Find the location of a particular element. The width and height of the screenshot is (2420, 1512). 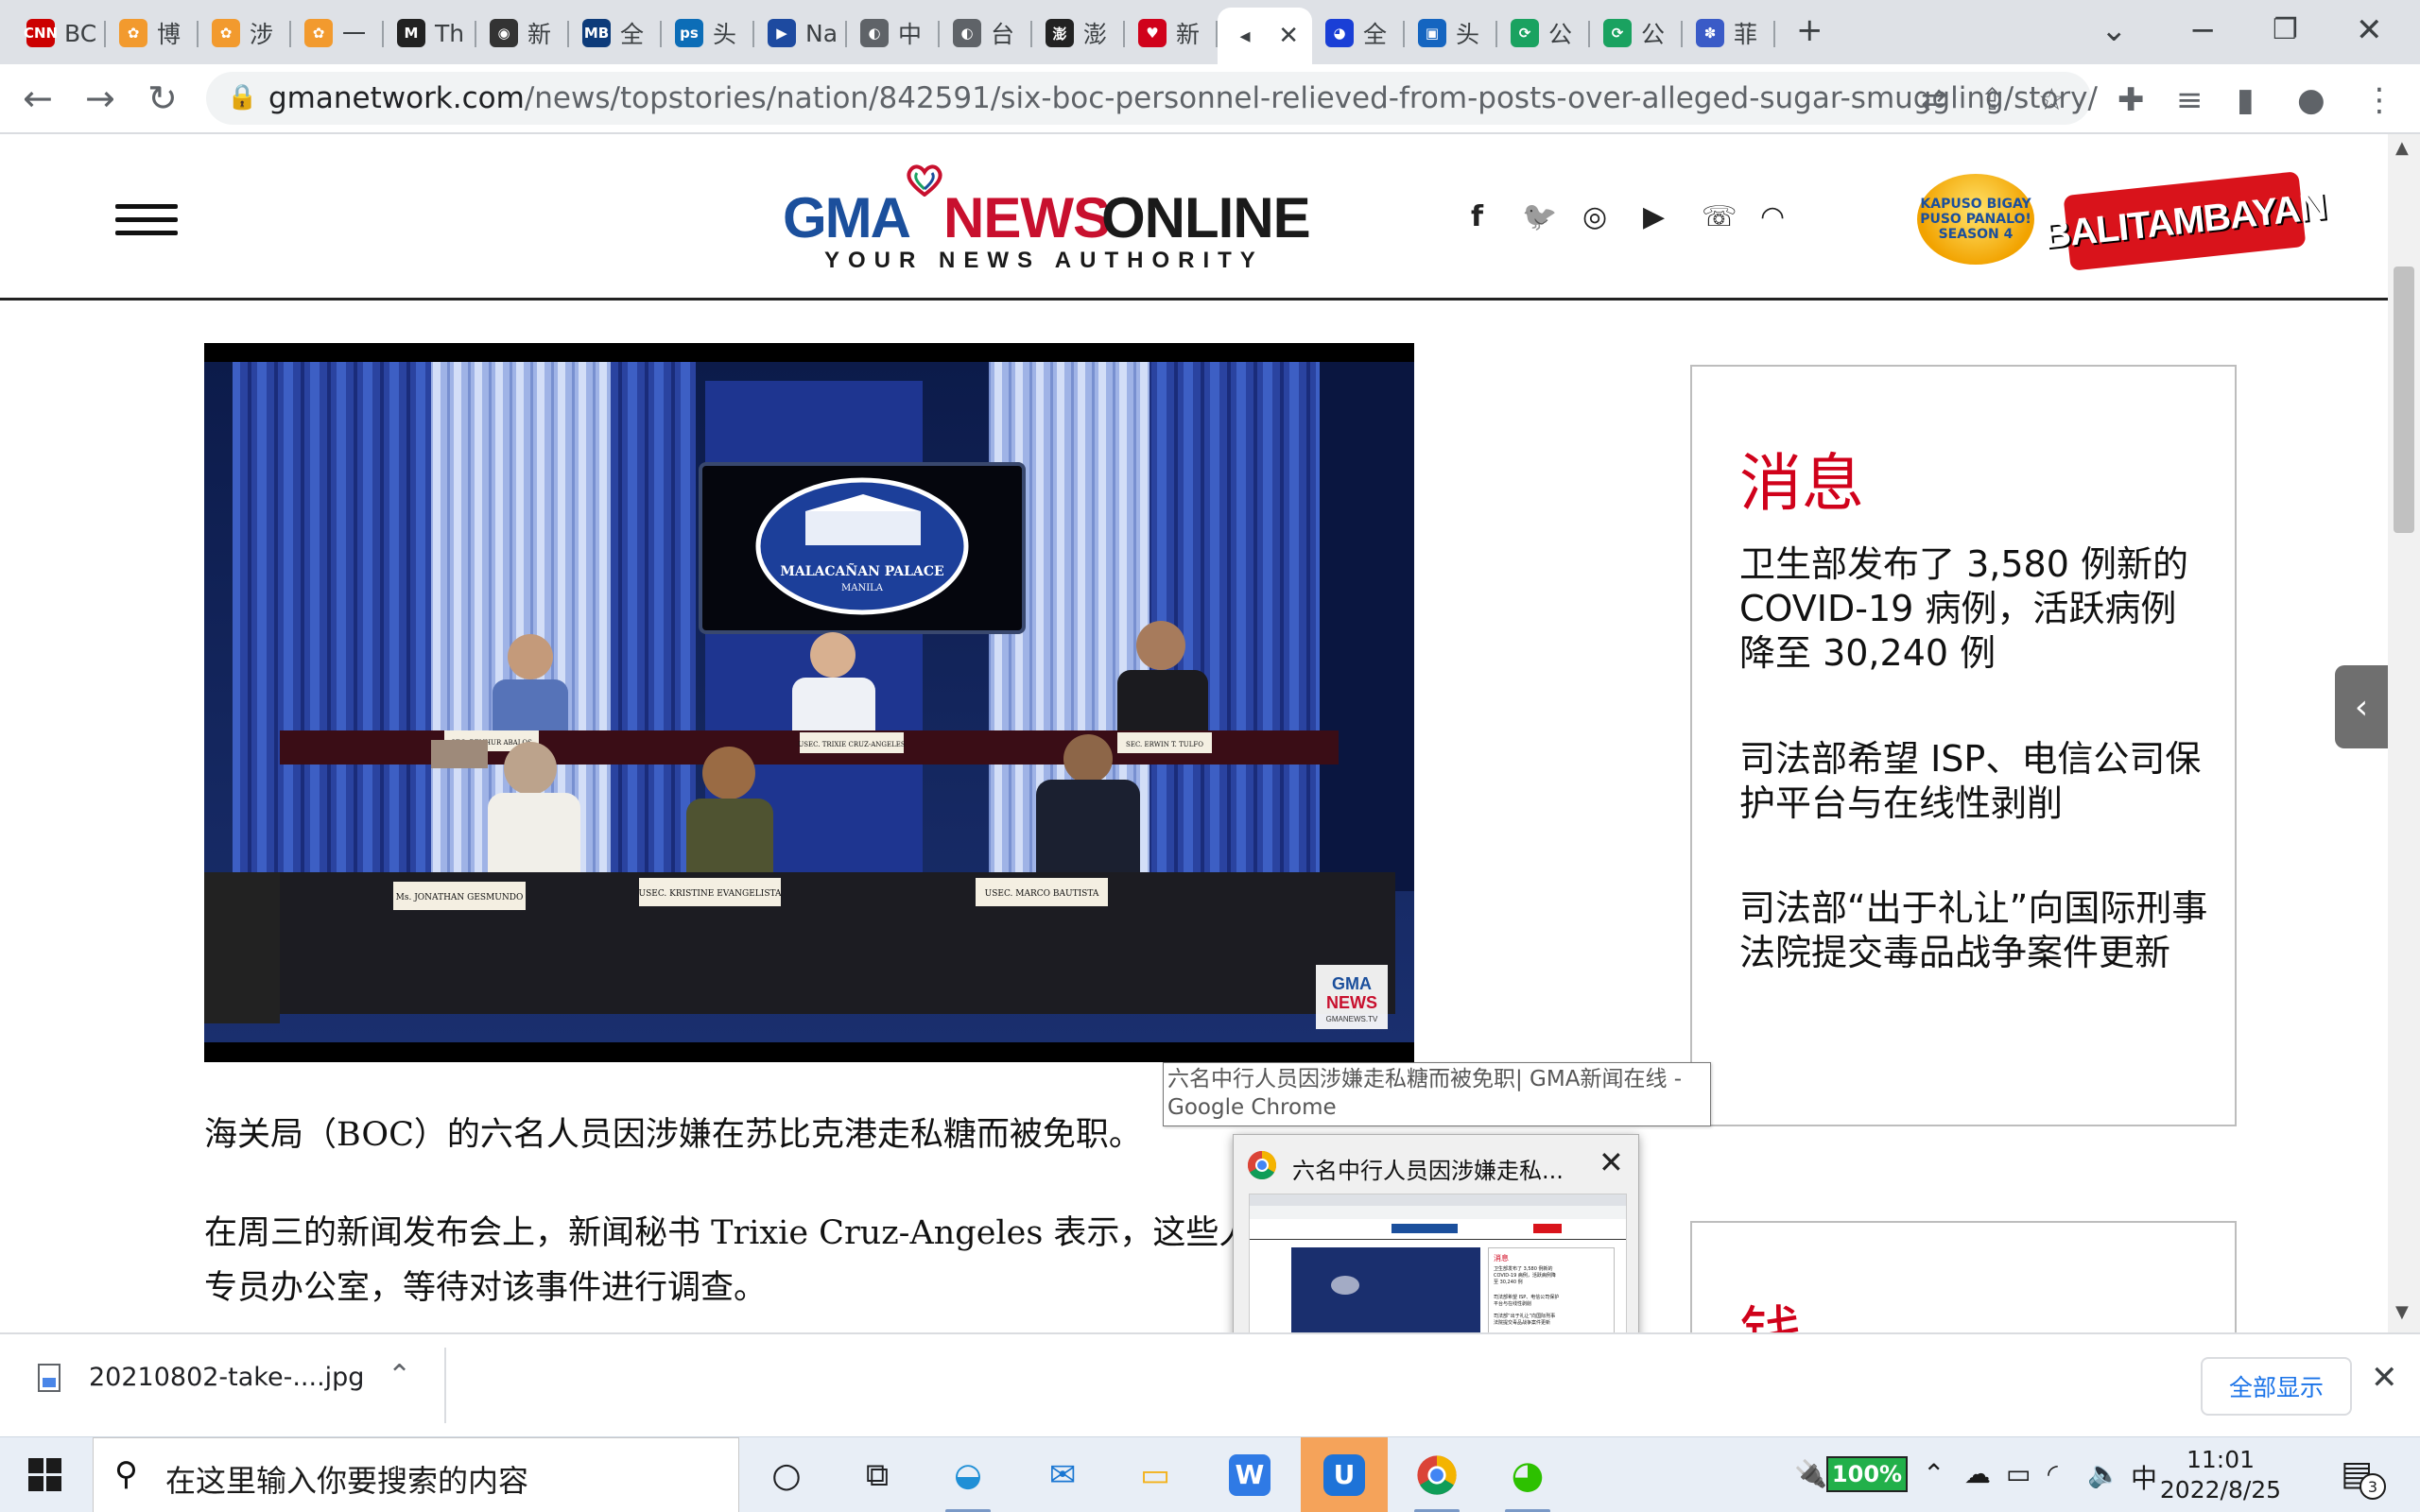

browser-tab: CNN BC is located at coordinates (59, 33).